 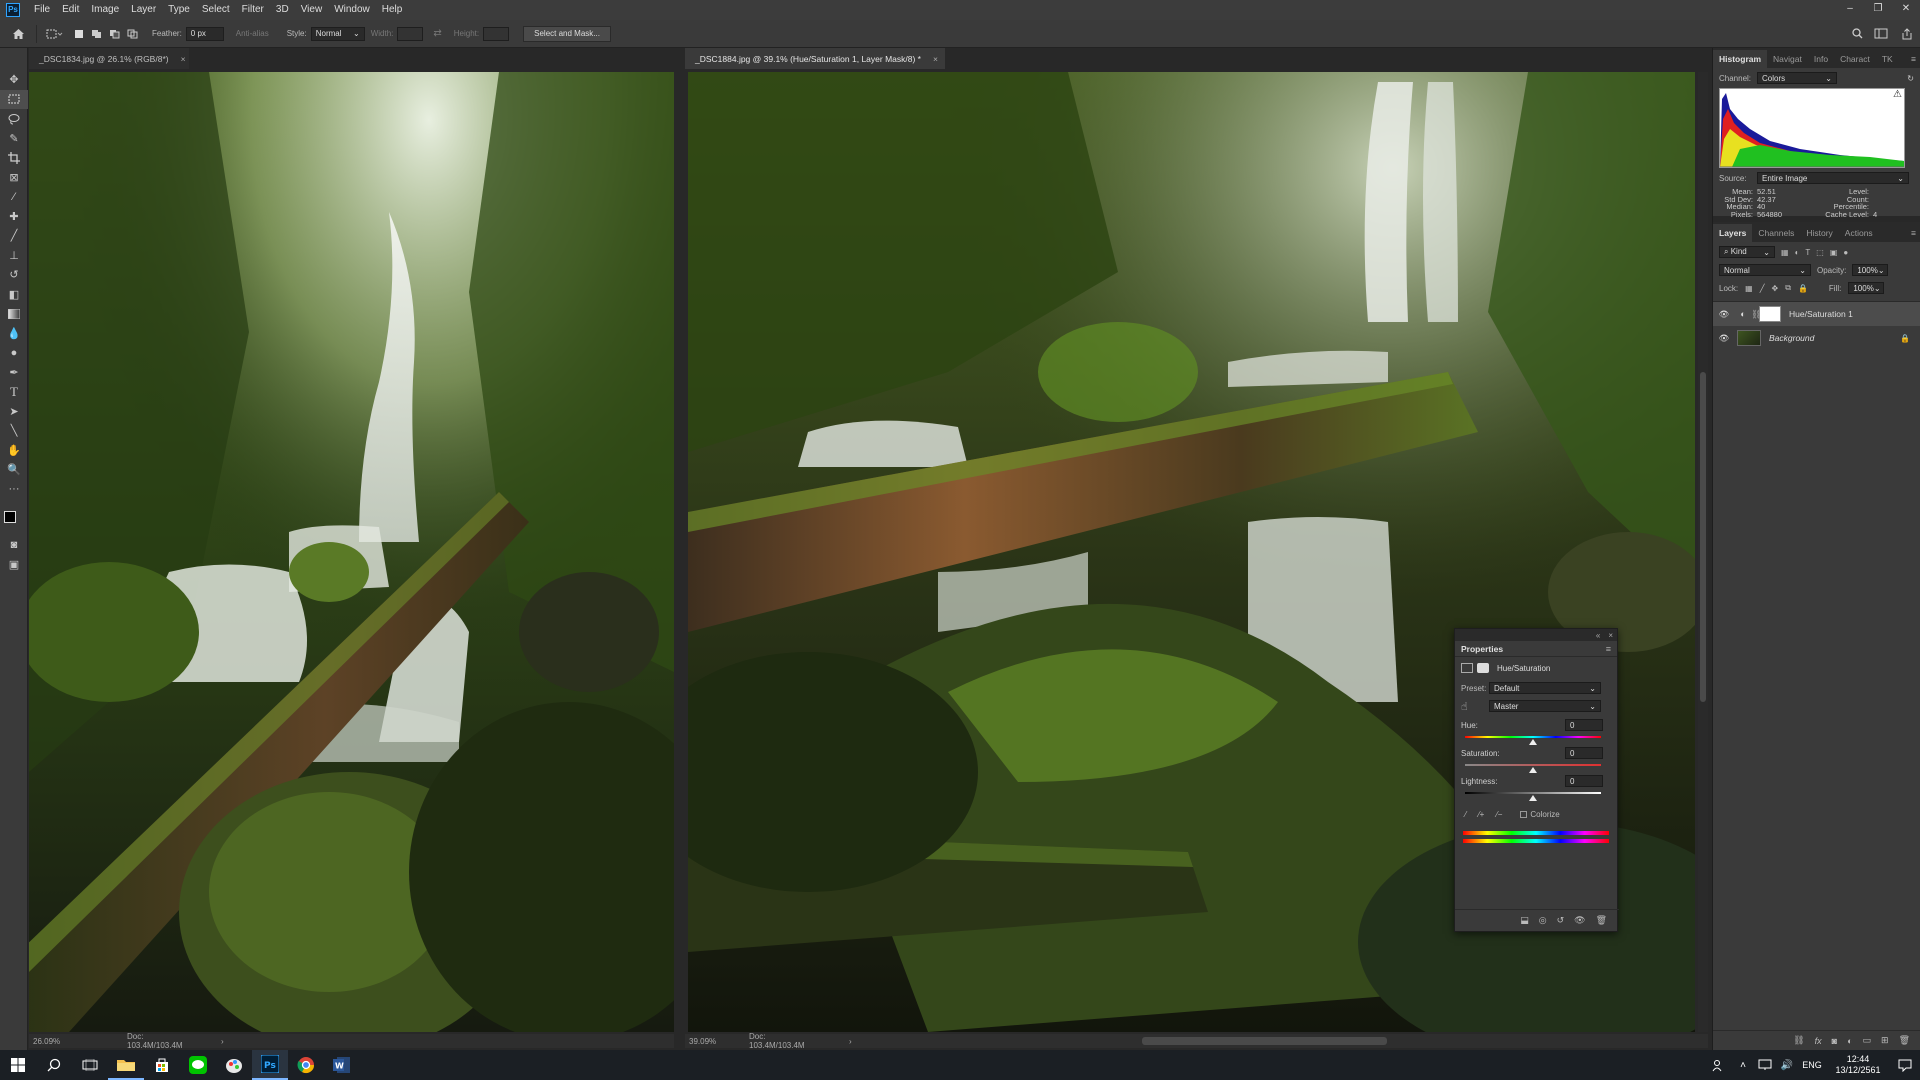 What do you see at coordinates (1816, 338) in the screenshot?
I see `layer-row-background: 👁 Background 🔒` at bounding box center [1816, 338].